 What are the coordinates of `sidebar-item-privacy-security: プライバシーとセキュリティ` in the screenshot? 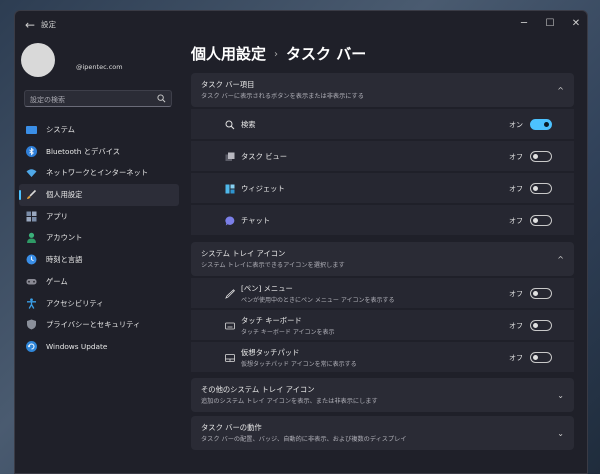 It's located at (99, 325).